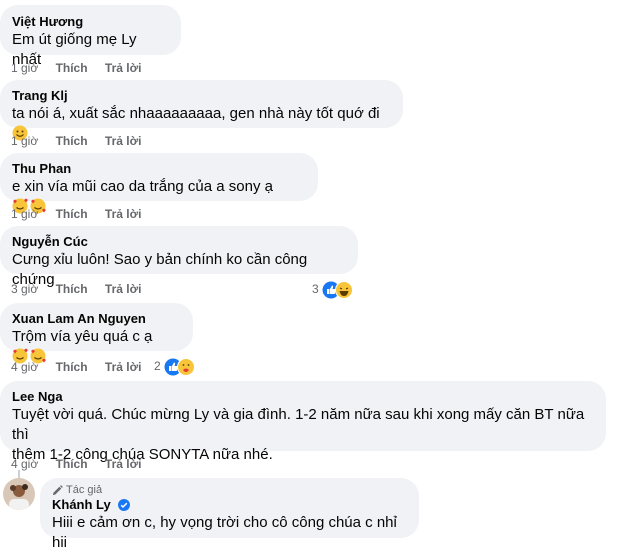 The width and height of the screenshot is (622, 553). I want to click on reaction-summary: 2, so click(174, 366).